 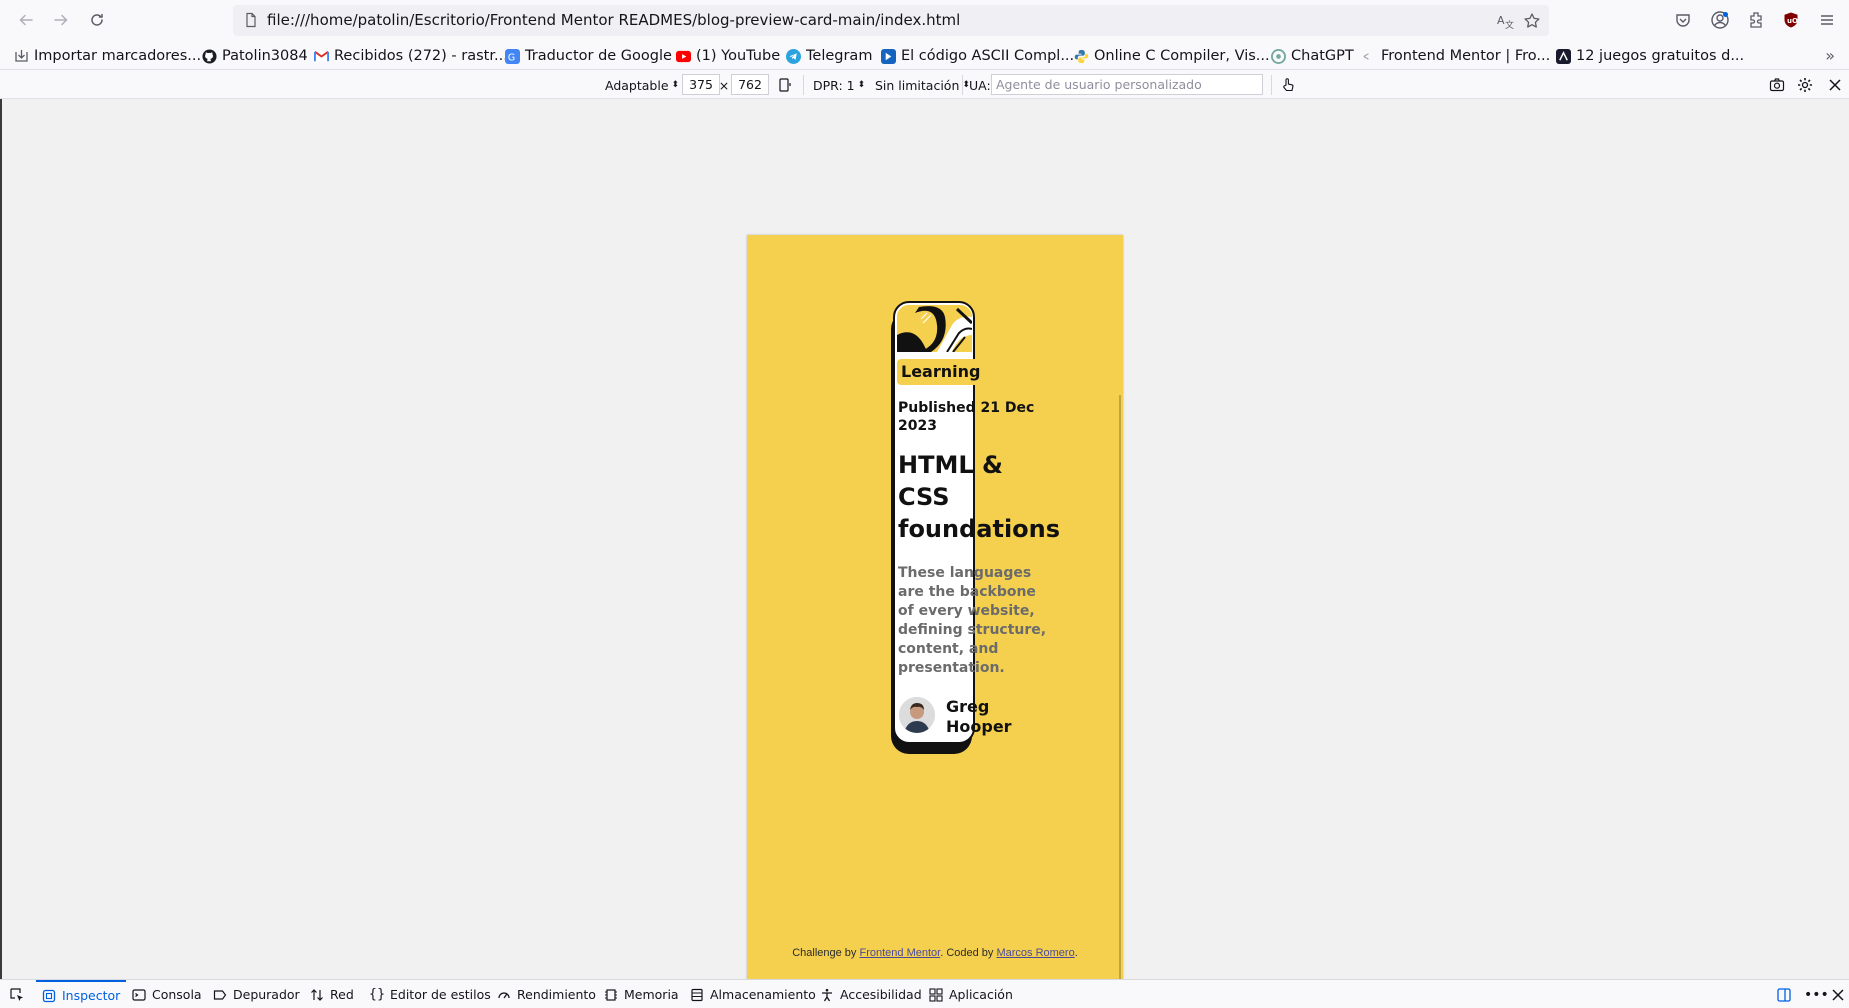 What do you see at coordinates (1081, 56) in the screenshot?
I see `python-icon` at bounding box center [1081, 56].